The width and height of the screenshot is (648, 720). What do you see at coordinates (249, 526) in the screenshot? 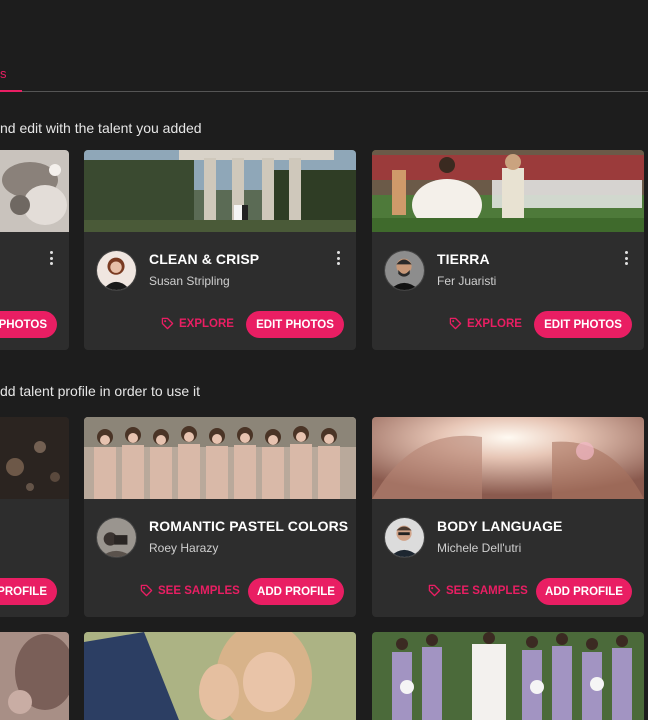
I see `preset-title: ROMANTIC PASTEL COLORS` at bounding box center [249, 526].